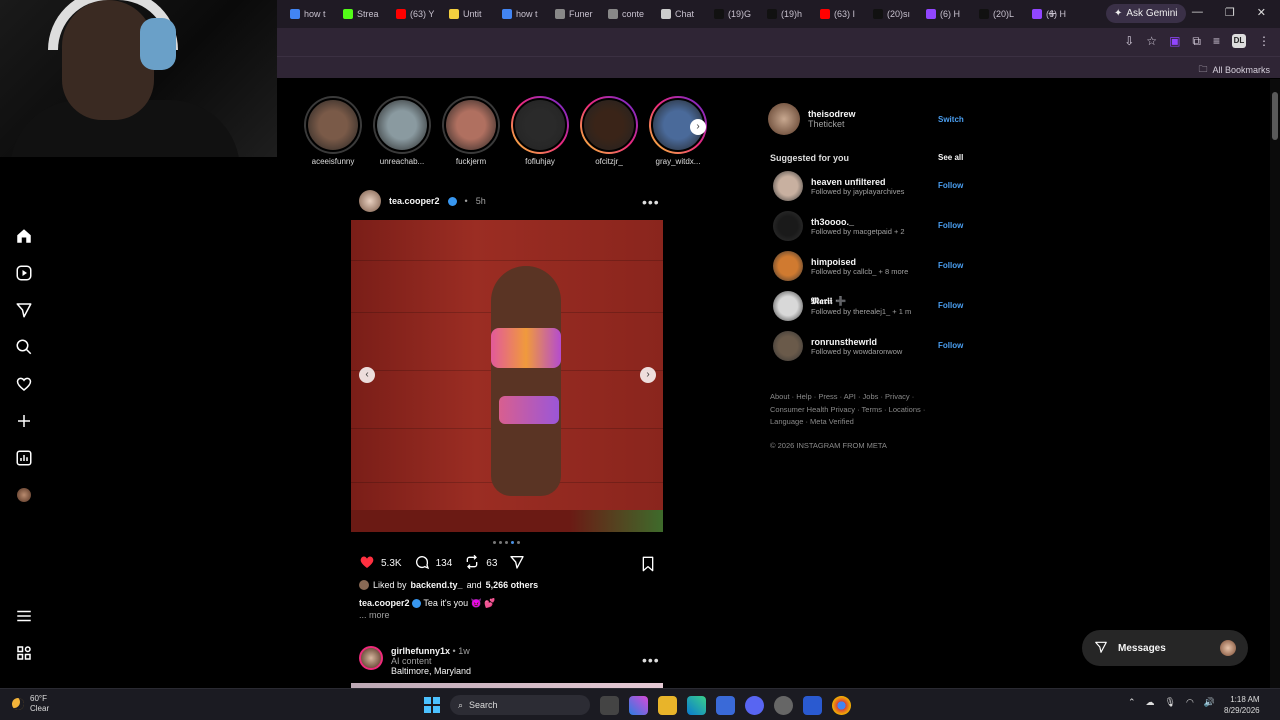  What do you see at coordinates (609, 131) in the screenshot?
I see `story-item: ofcitzjr_` at bounding box center [609, 131].